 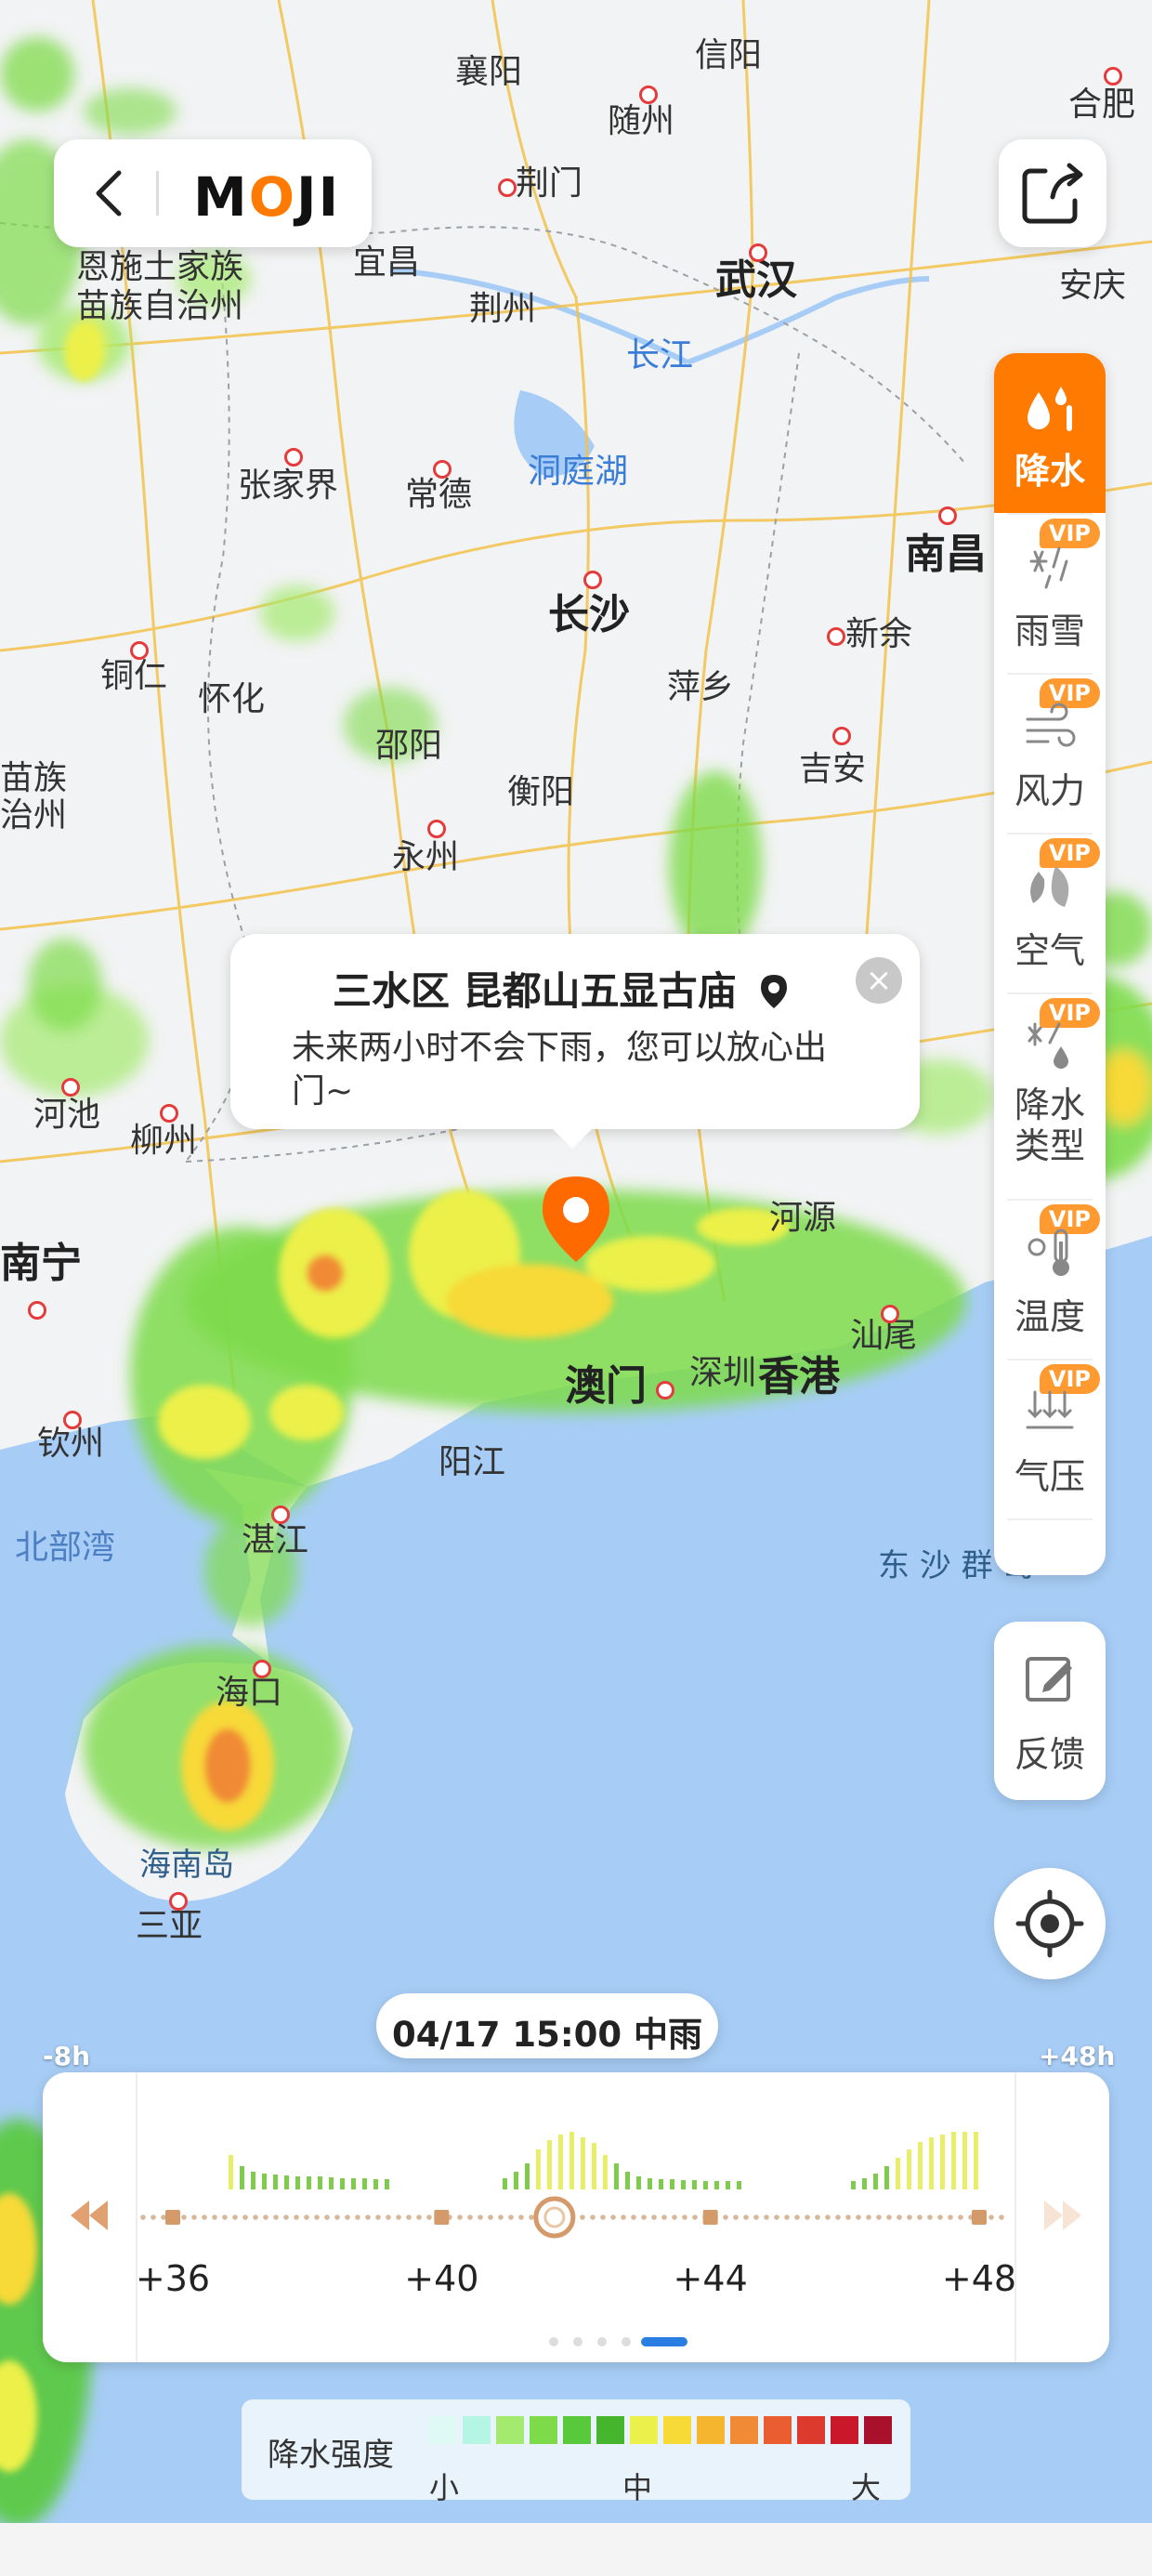 I want to click on city-dot-hefei, so click(x=1113, y=76).